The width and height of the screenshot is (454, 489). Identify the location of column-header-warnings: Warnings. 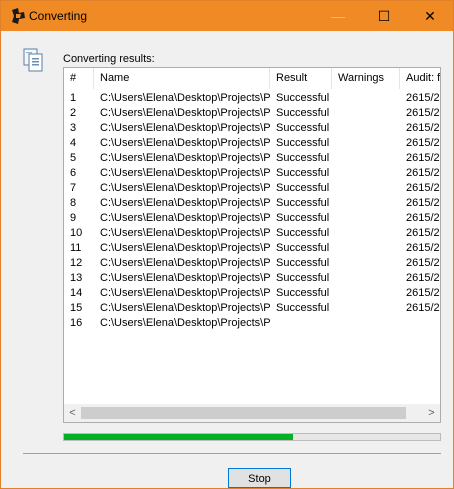
(366, 78).